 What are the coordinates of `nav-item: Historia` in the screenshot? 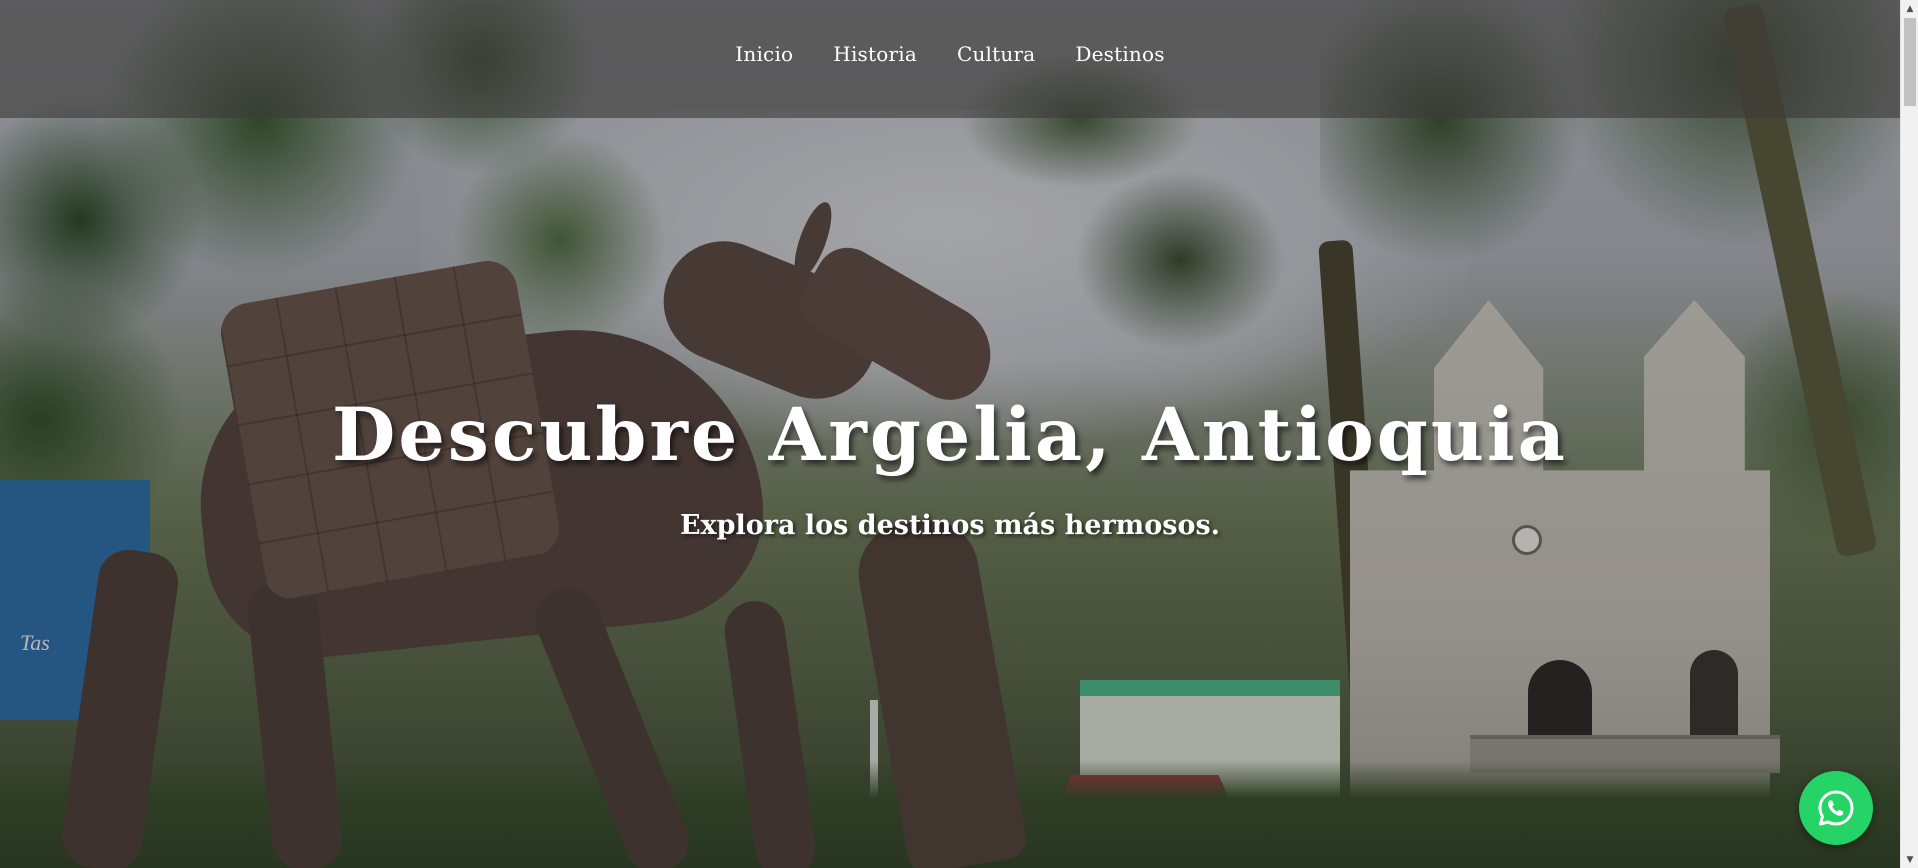 It's located at (875, 54).